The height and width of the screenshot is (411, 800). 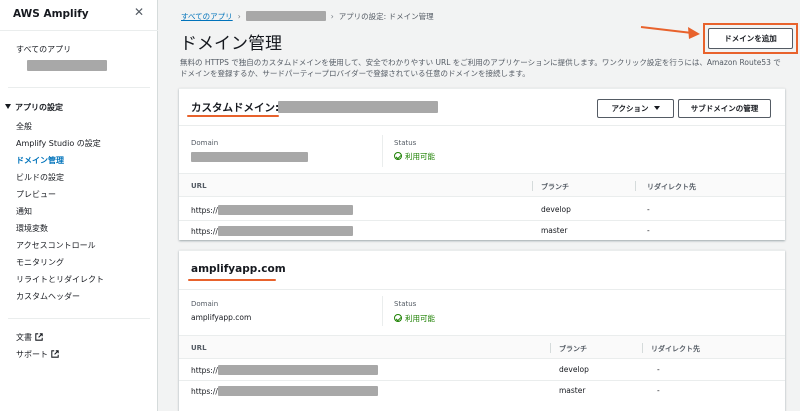 I want to click on manage-subdomains-button: サブドメインの管理, so click(x=724, y=108).